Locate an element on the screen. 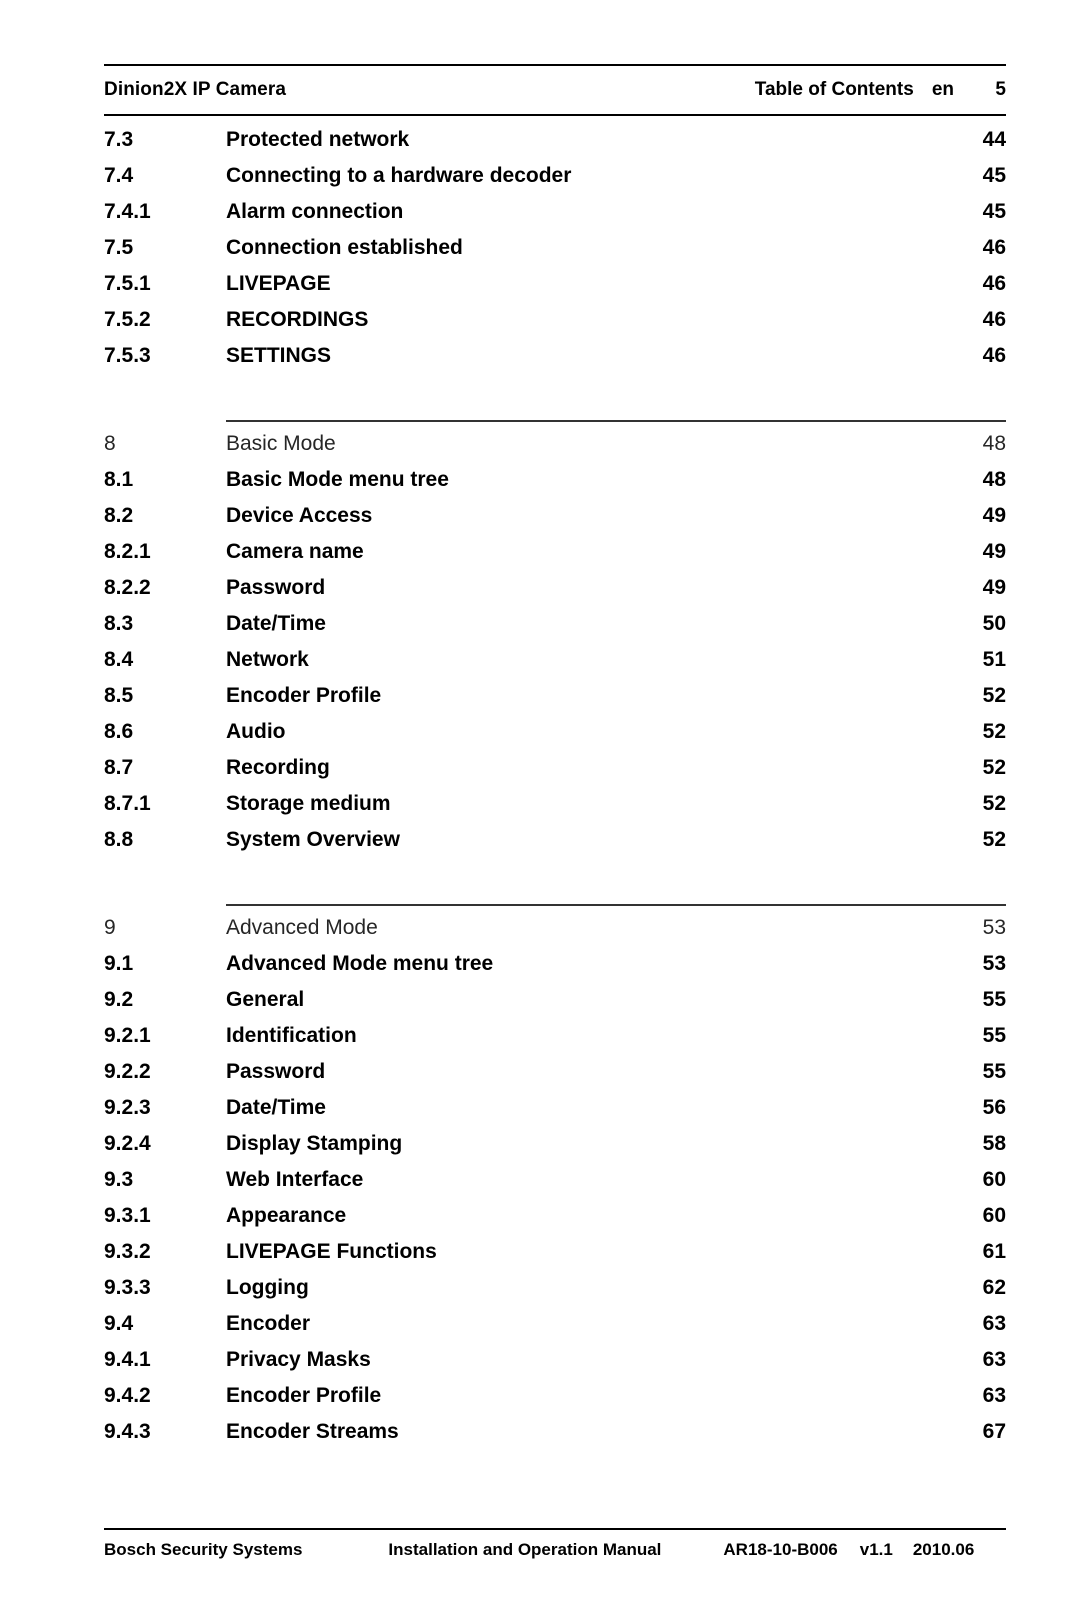 This screenshot has width=1080, height=1618. toc-entry-page-number: 61 is located at coordinates (994, 1251).